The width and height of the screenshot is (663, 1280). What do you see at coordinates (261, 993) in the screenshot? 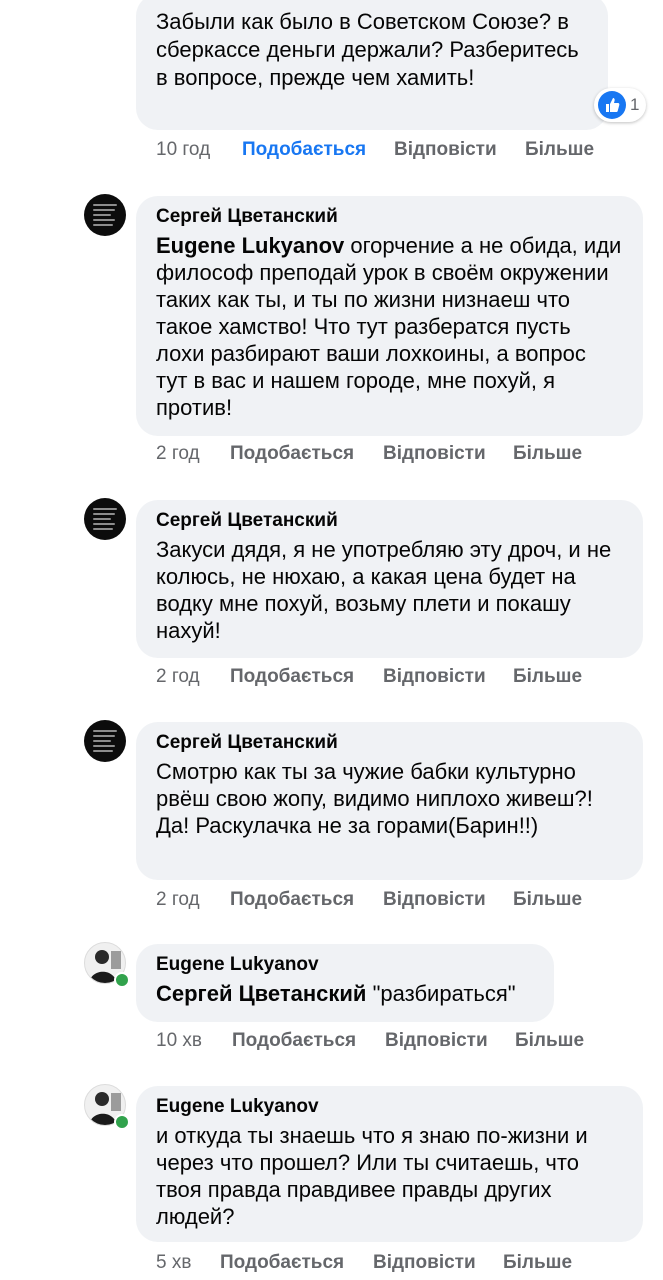
I see `mention-link: Сергей Цветанский` at bounding box center [261, 993].